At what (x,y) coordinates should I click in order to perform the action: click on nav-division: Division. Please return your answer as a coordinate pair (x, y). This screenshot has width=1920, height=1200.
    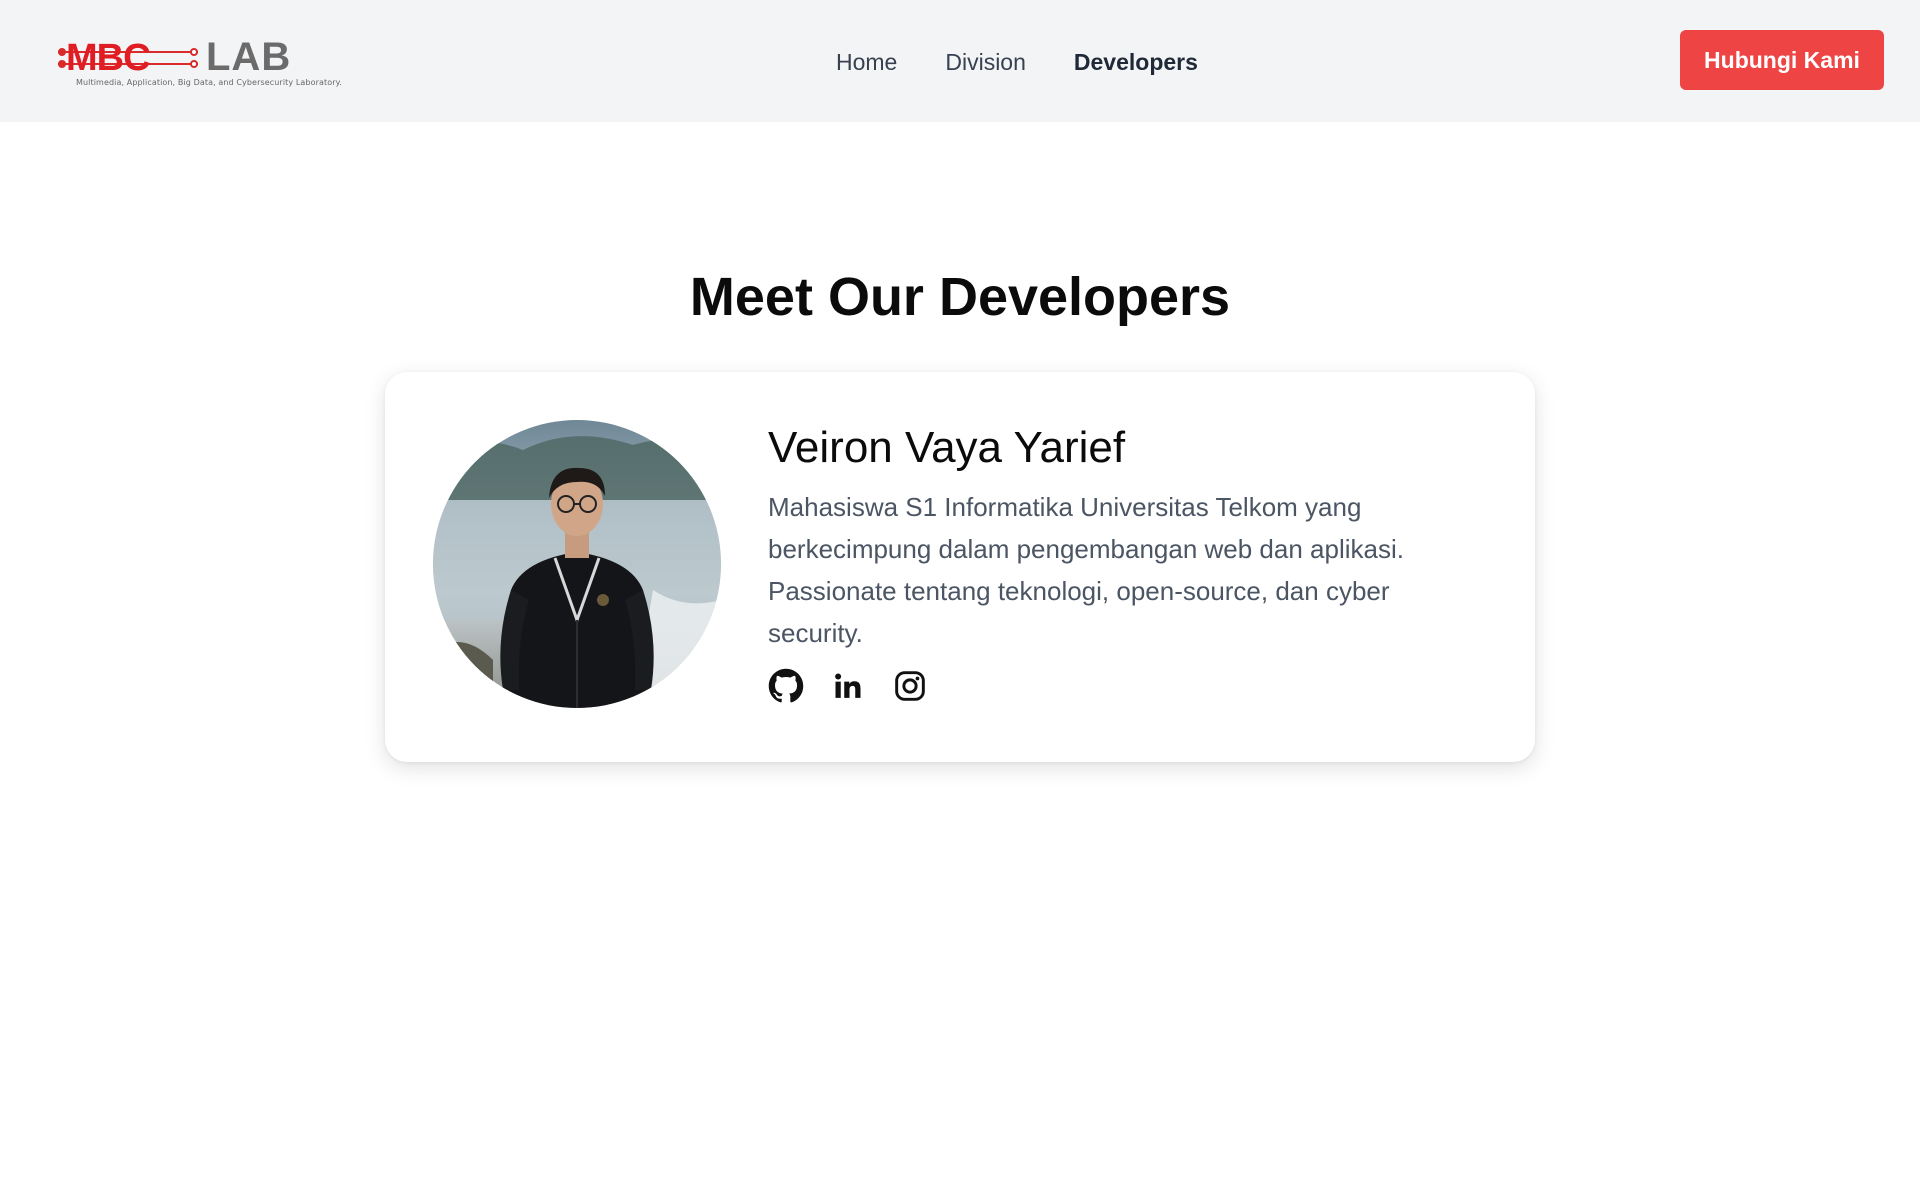
    Looking at the image, I should click on (985, 62).